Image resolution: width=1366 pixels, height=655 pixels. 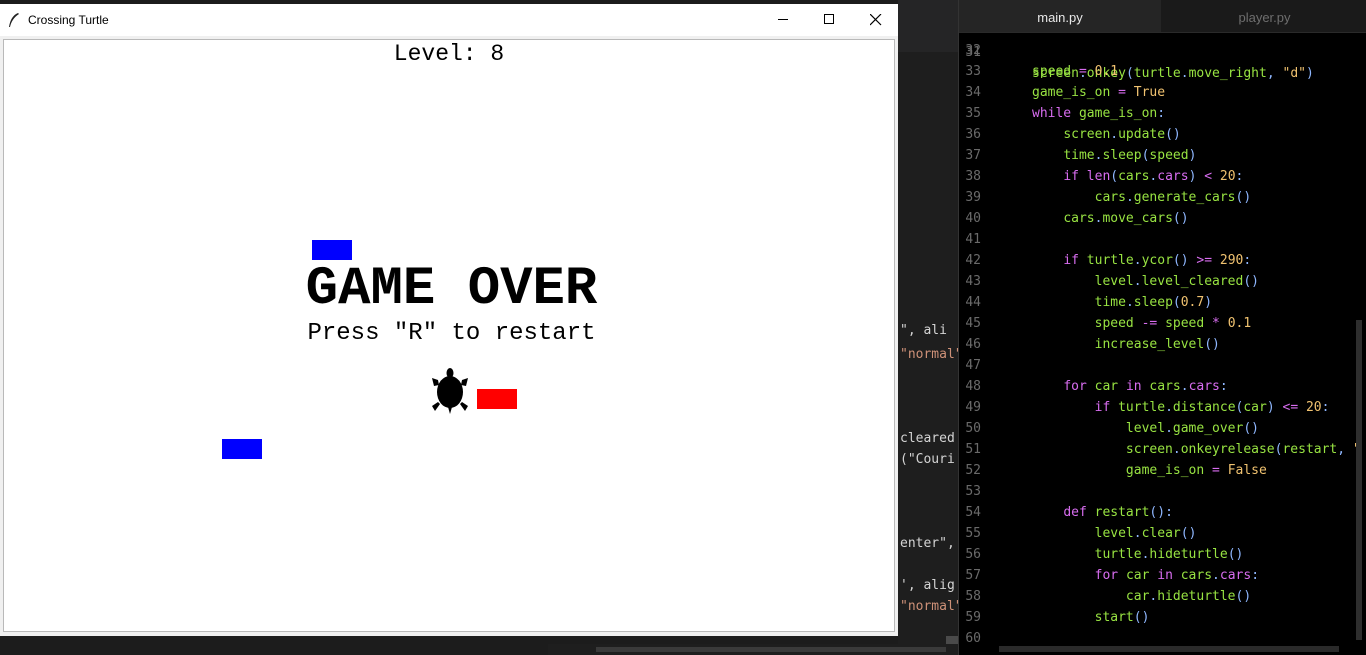 I want to click on line-number: 33, so click(x=973, y=71).